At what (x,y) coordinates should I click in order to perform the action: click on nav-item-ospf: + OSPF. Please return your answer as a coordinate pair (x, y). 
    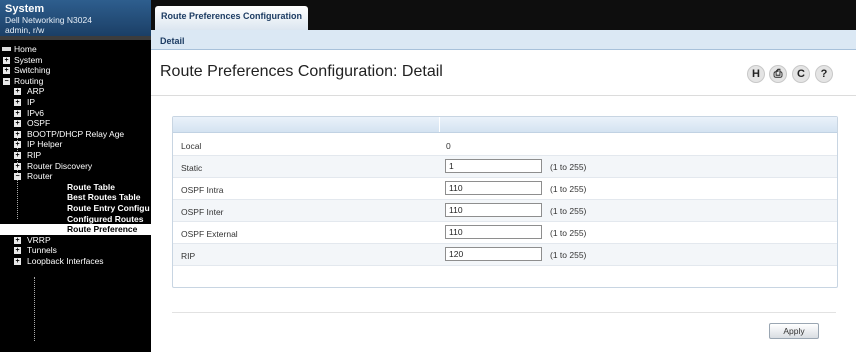
    Looking at the image, I should click on (75, 123).